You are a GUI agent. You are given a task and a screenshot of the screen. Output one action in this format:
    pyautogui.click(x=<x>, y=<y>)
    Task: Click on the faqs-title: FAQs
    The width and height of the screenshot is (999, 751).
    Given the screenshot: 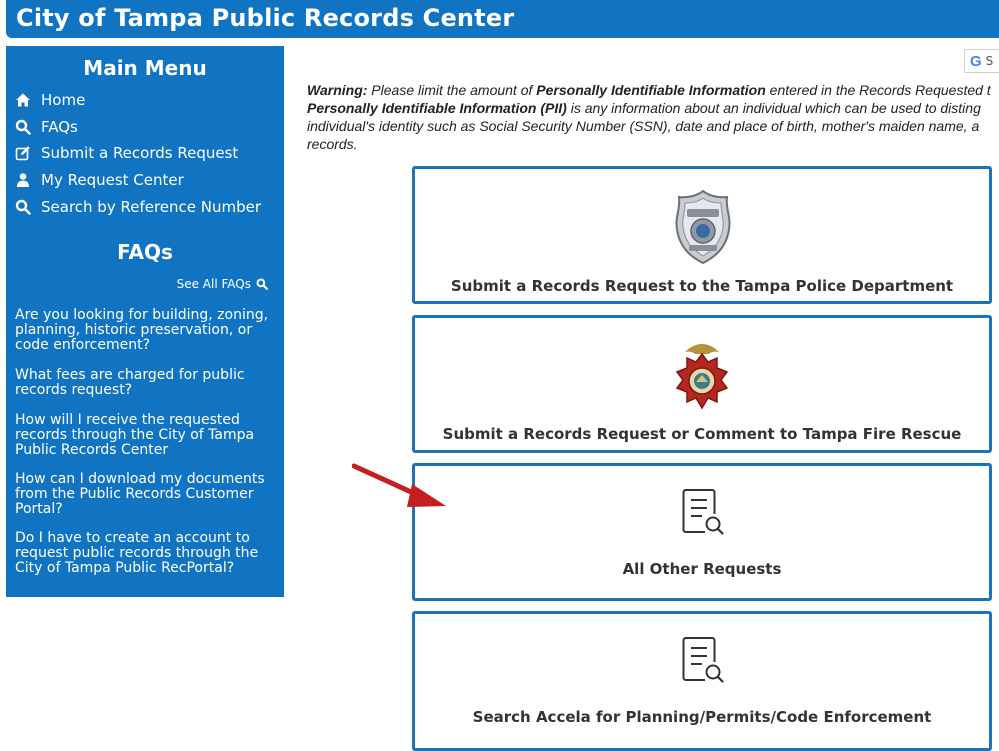 What is the action you would take?
    pyautogui.click(x=145, y=252)
    